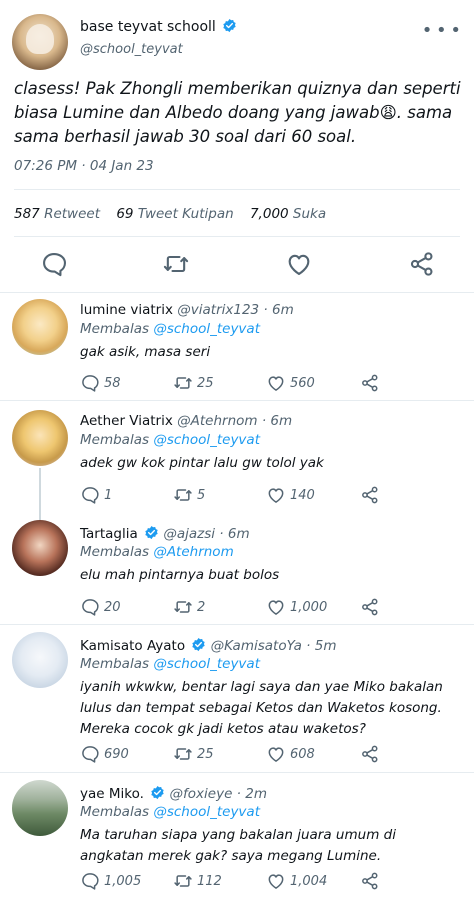 Image resolution: width=474 pixels, height=900 pixels. I want to click on author-name-row: base teyvat schooll, so click(158, 26).